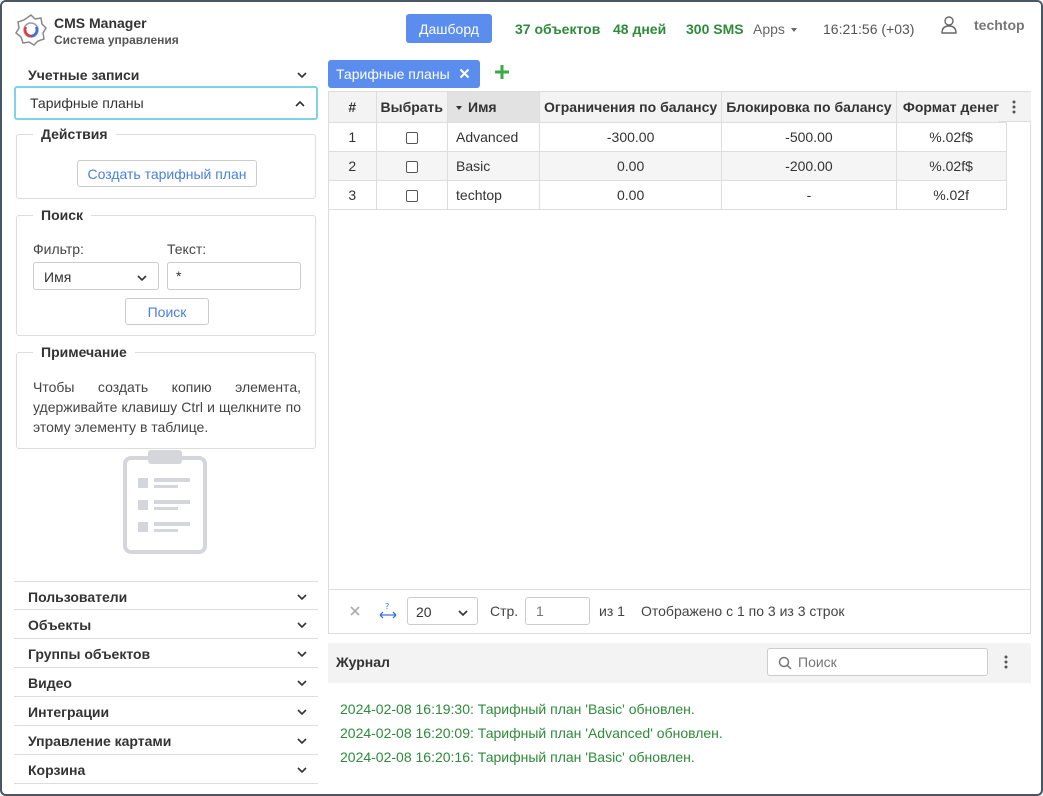  Describe the element at coordinates (404, 74) in the screenshot. I see `tab-tariff-plans: Тарифные планы` at that location.